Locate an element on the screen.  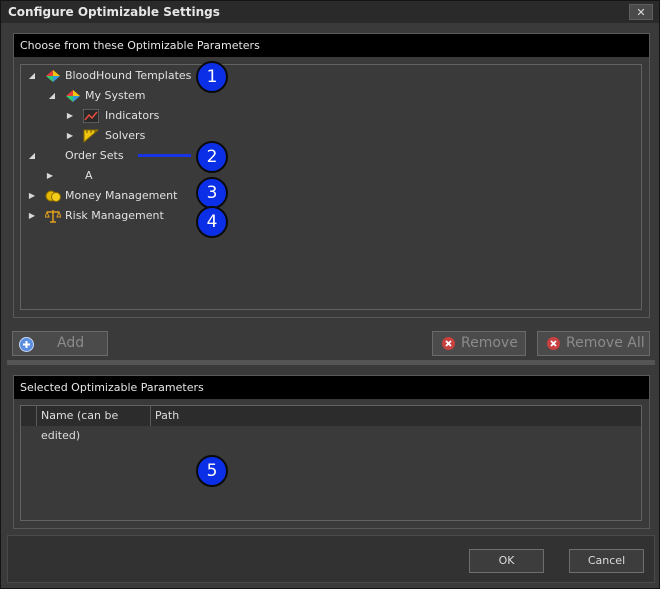
selected-parameters-header: Selected Optimizable Parameters is located at coordinates (331, 387).